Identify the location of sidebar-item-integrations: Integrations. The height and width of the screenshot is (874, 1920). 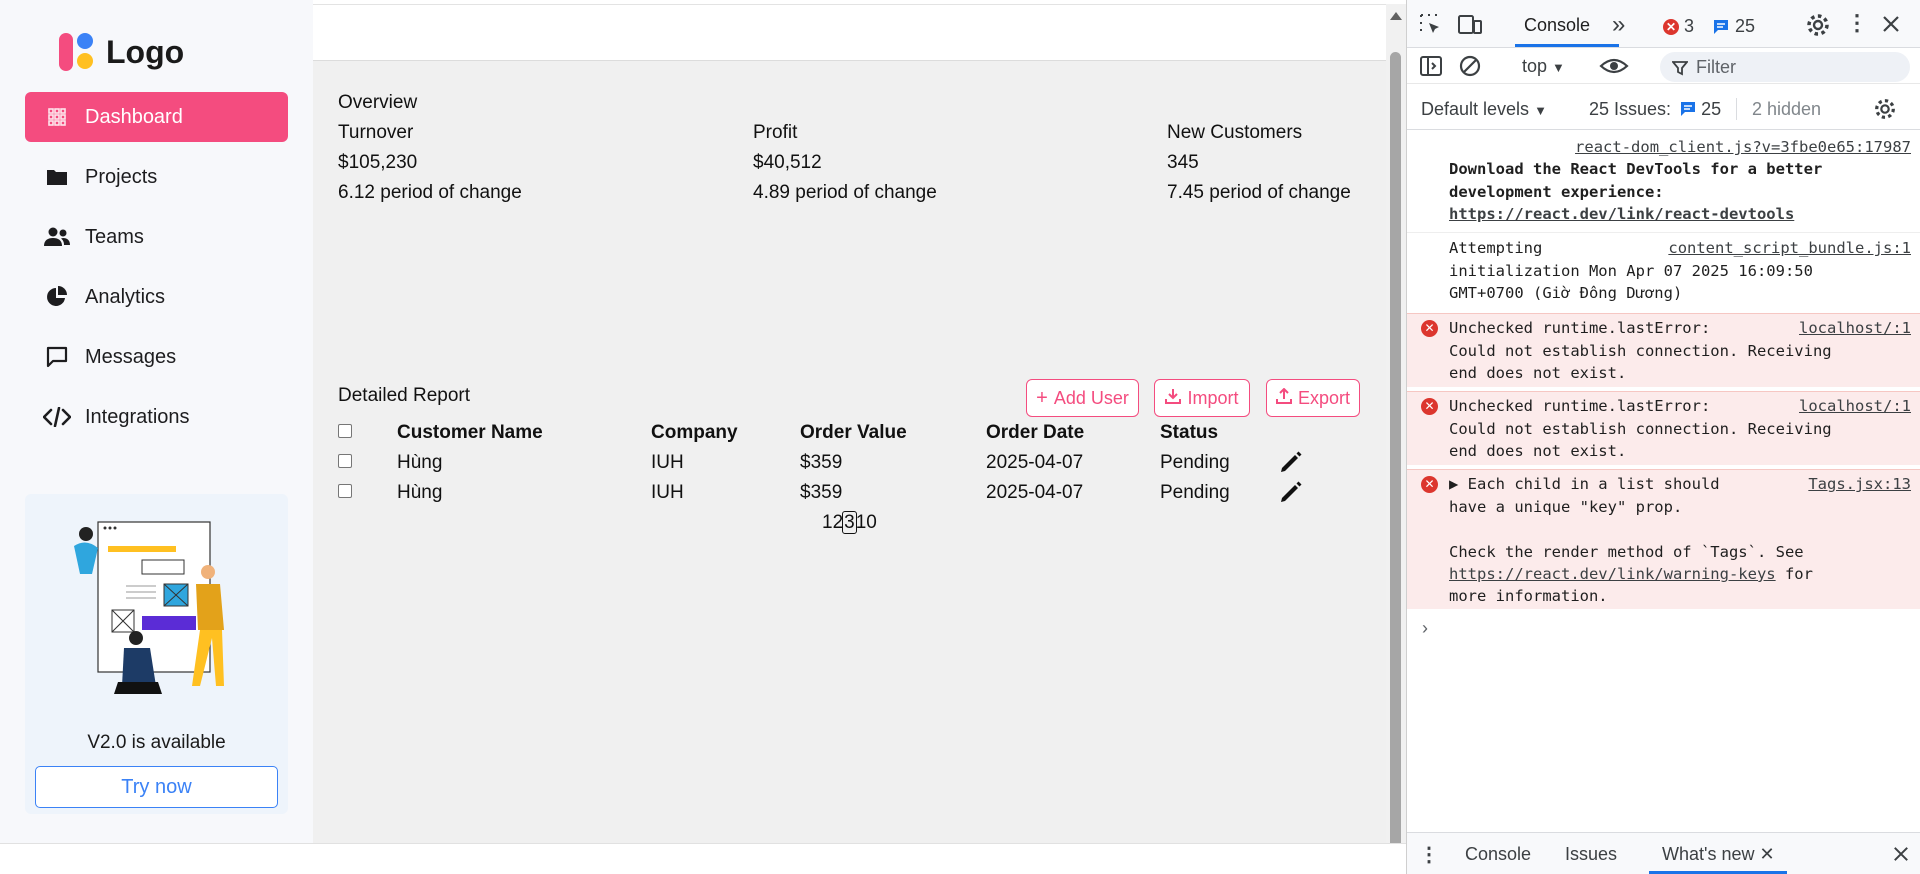
(156, 417).